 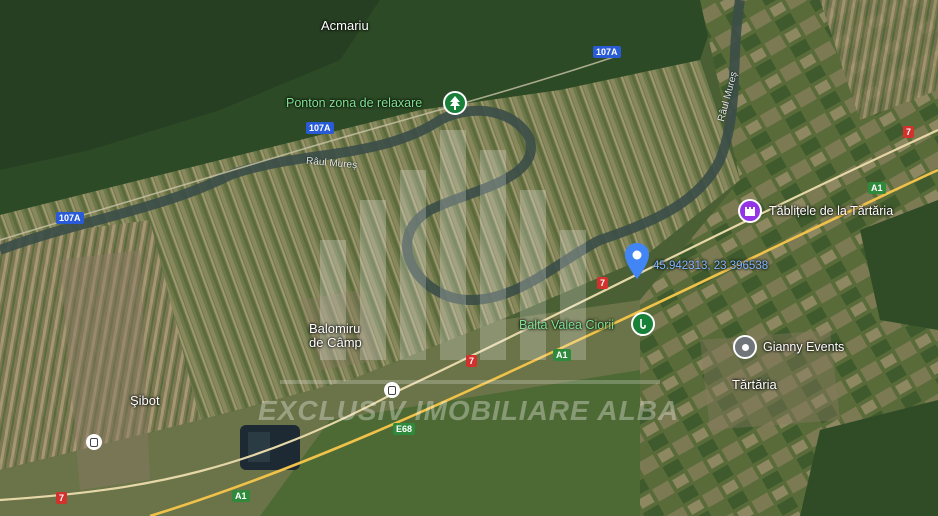 What do you see at coordinates (70, 218) in the screenshot?
I see `road-shield-107a-3: 107A` at bounding box center [70, 218].